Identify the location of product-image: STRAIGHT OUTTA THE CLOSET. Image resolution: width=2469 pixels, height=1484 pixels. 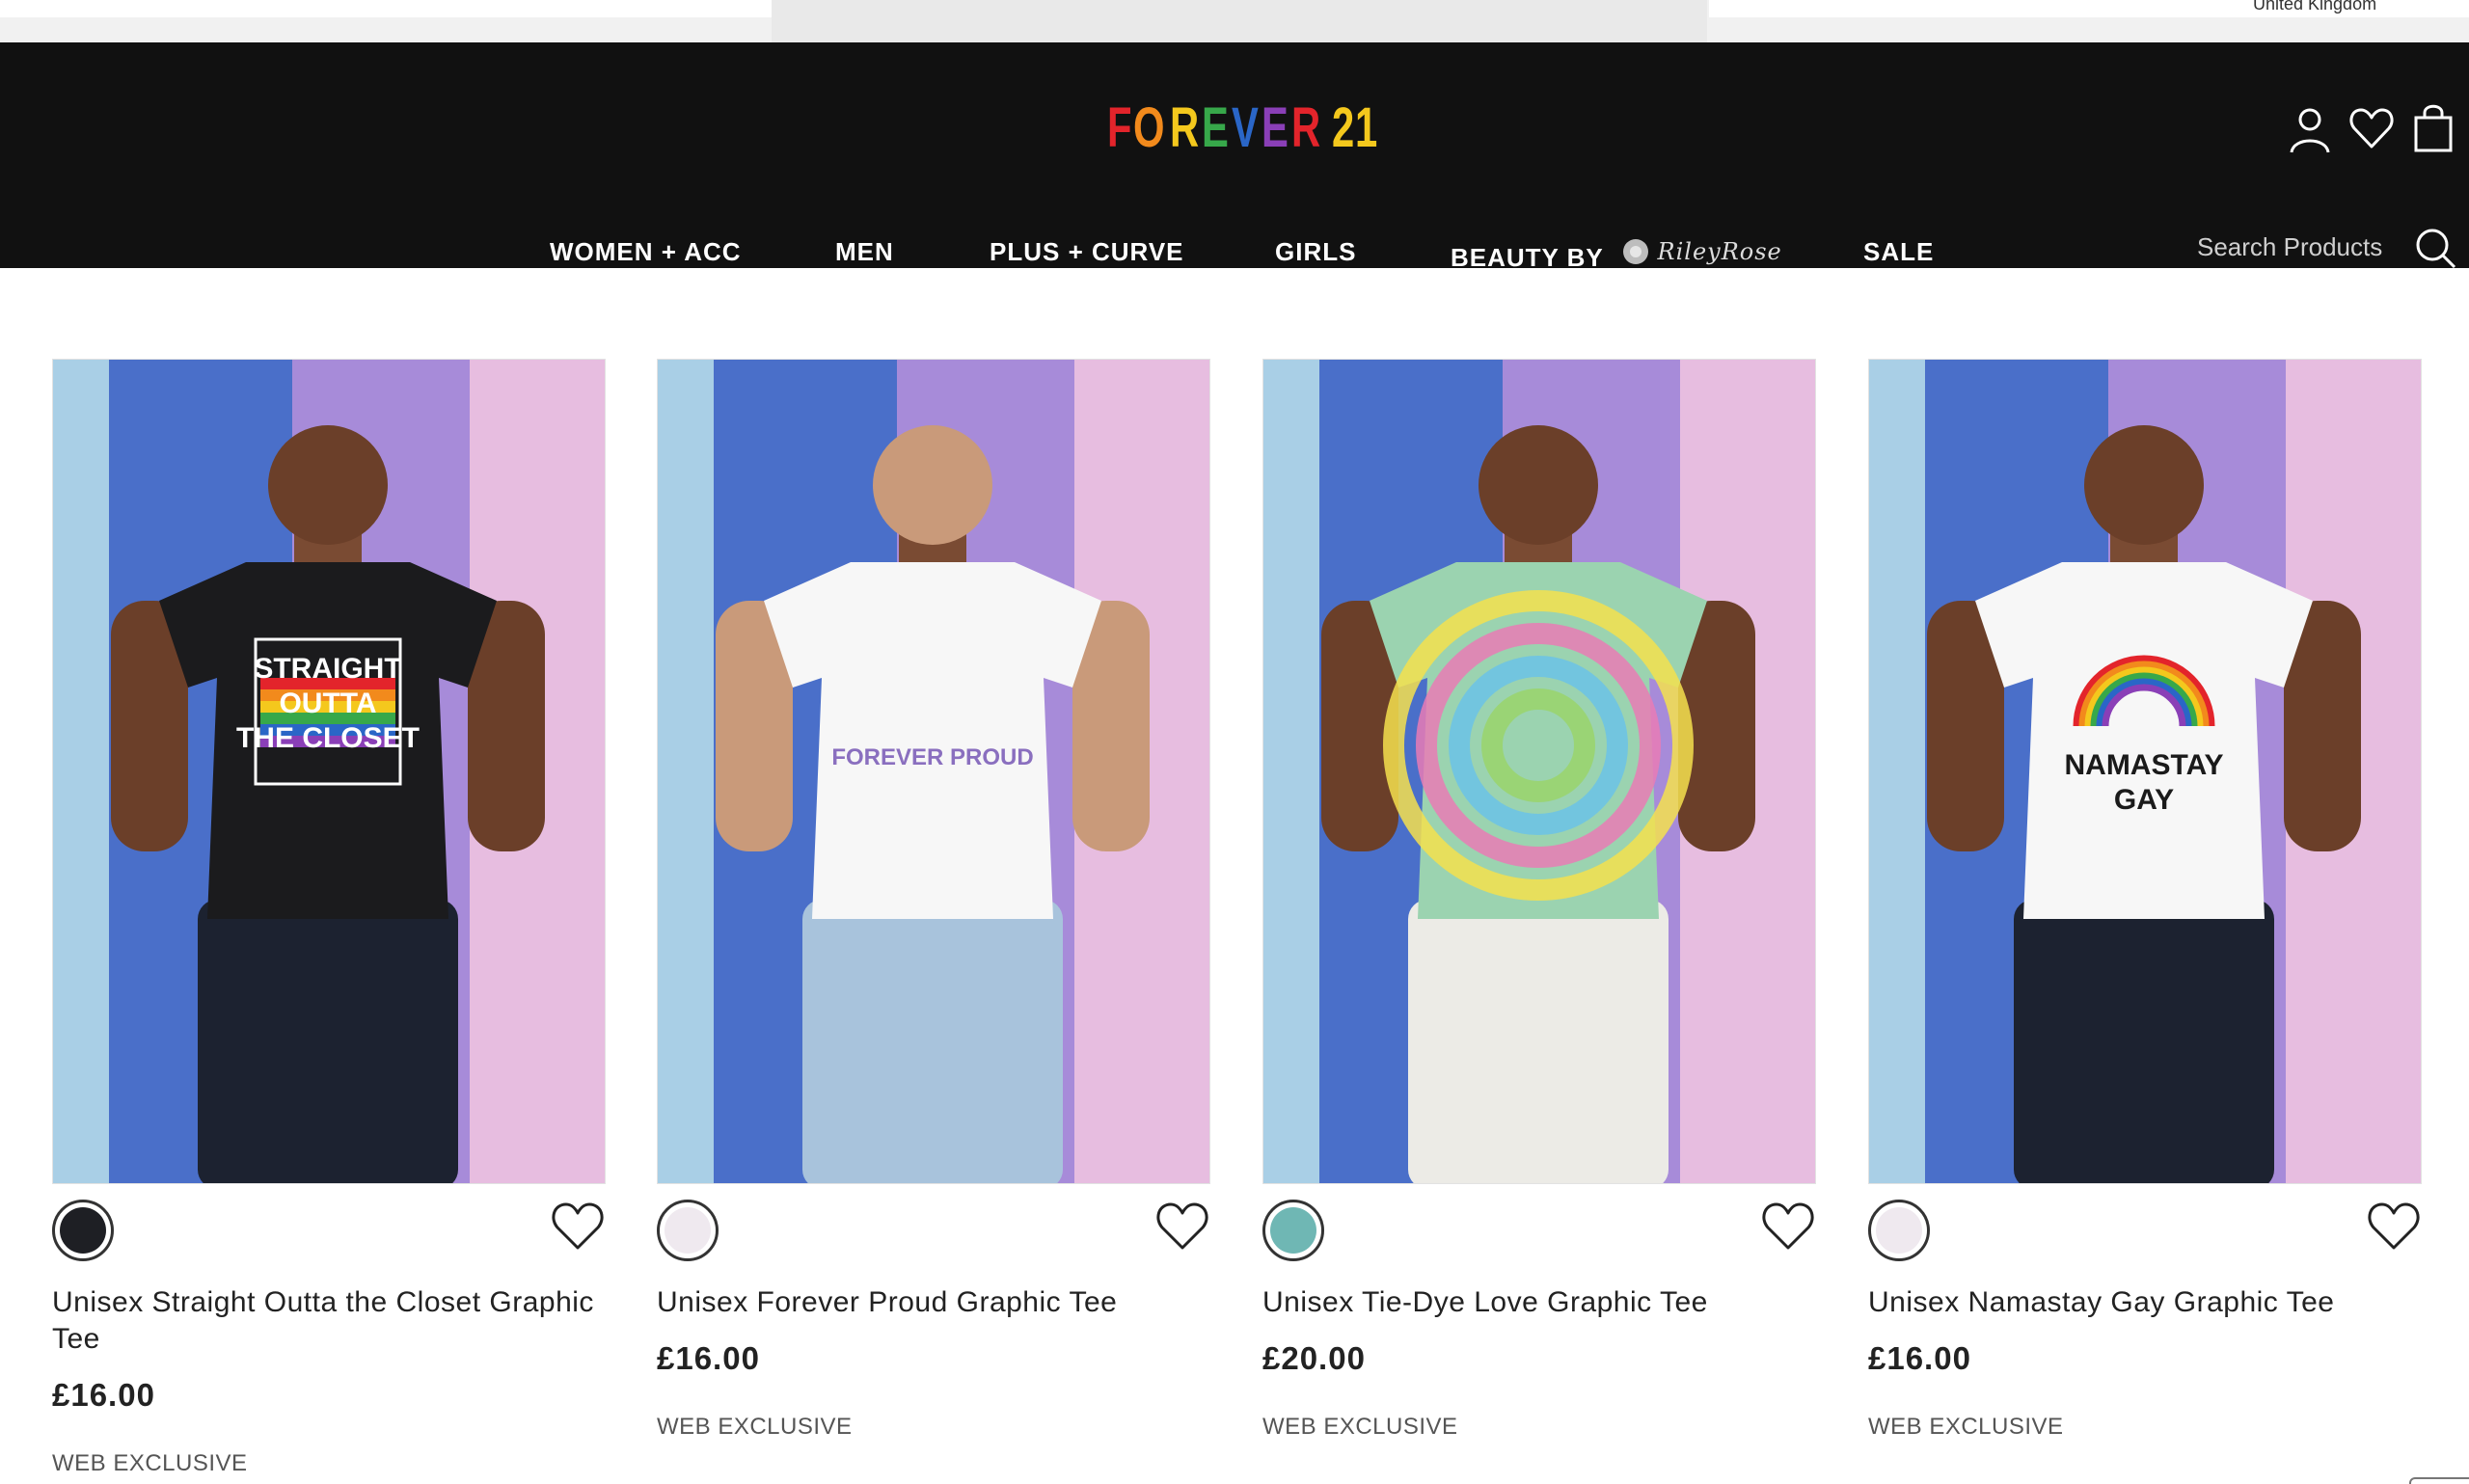
(329, 771).